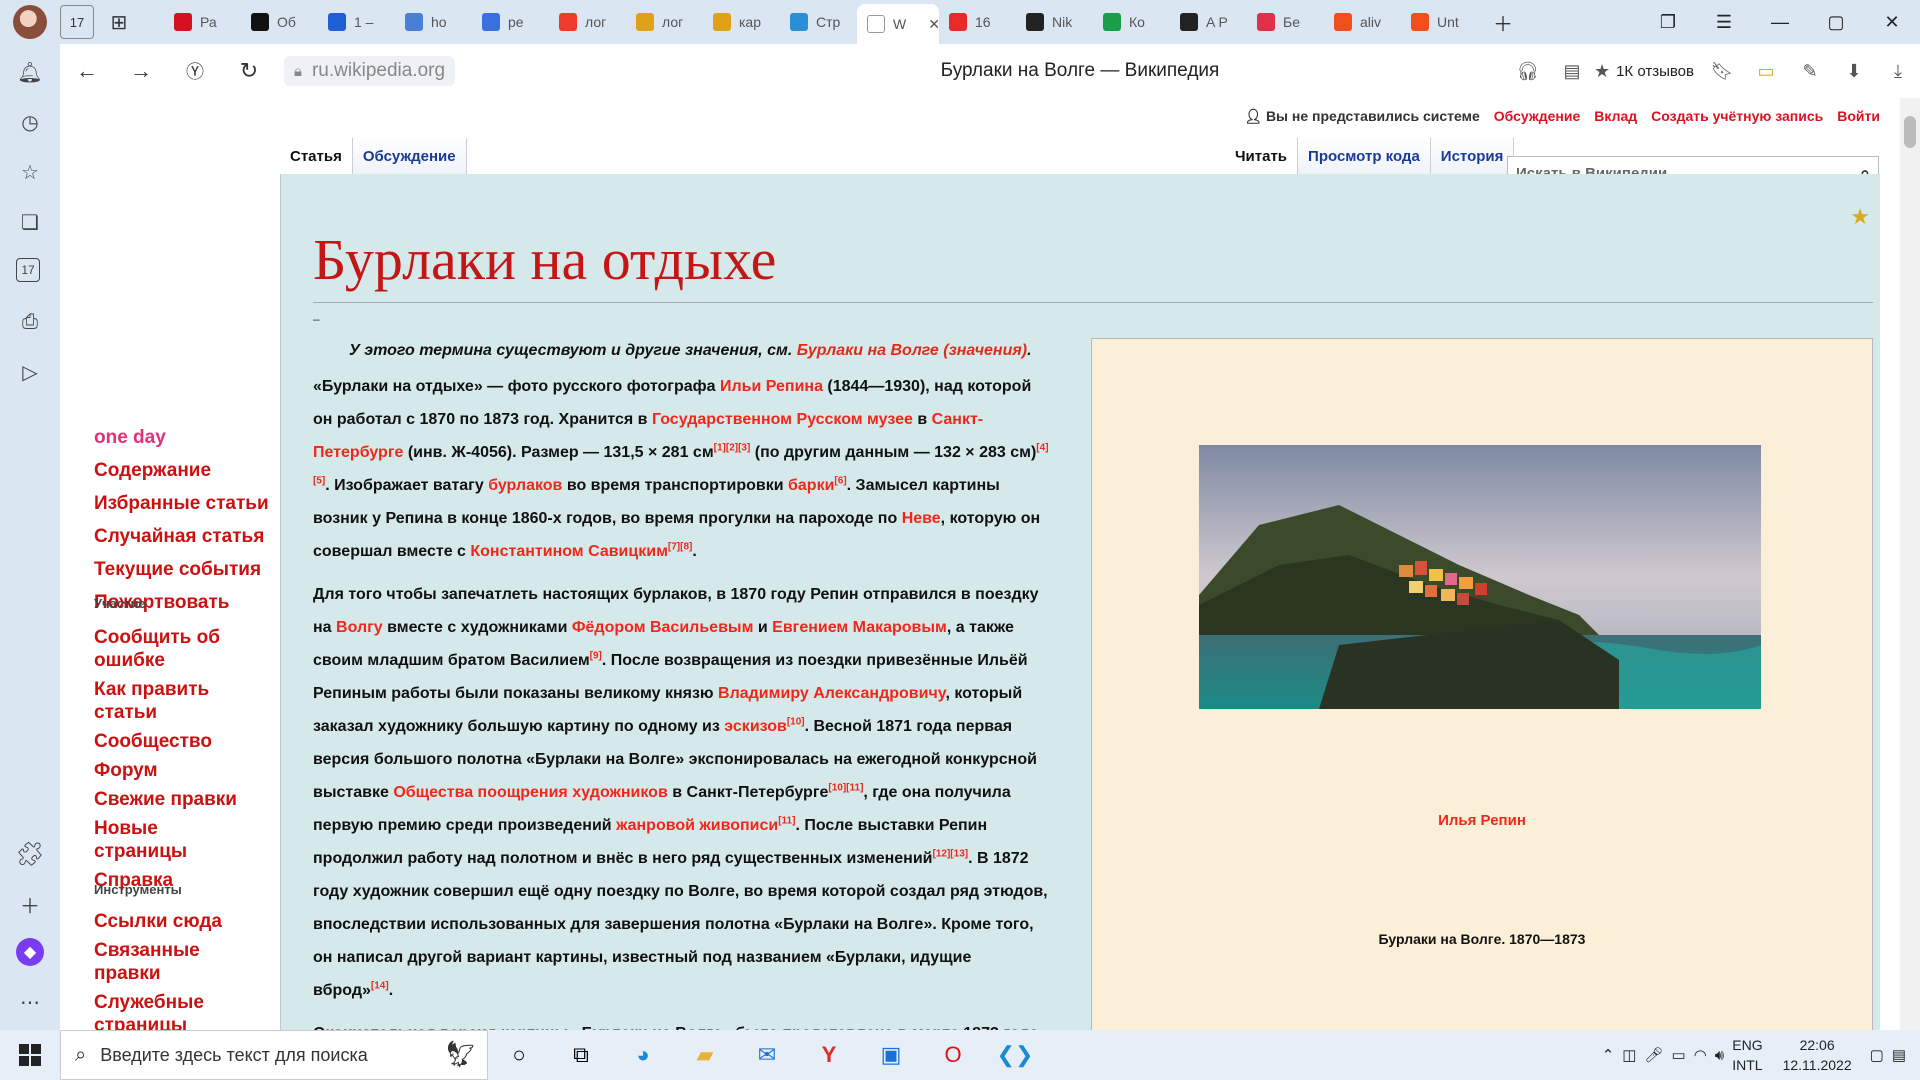 The height and width of the screenshot is (1080, 1920). What do you see at coordinates (1836, 22) in the screenshot?
I see `maximize-button: ▢` at bounding box center [1836, 22].